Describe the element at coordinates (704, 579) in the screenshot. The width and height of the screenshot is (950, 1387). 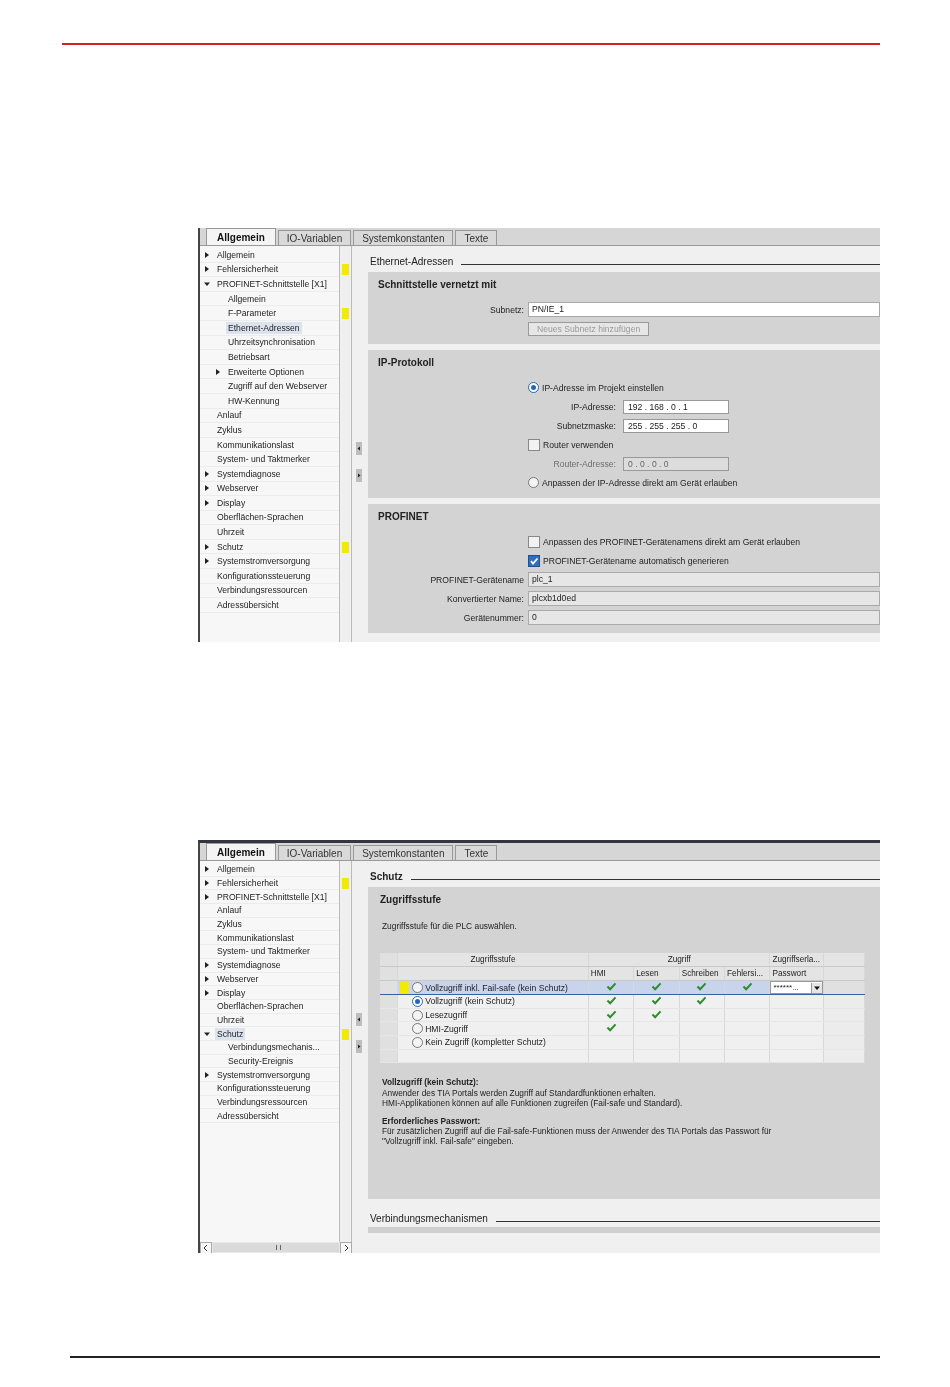
I see `input-field: plc_1` at that location.